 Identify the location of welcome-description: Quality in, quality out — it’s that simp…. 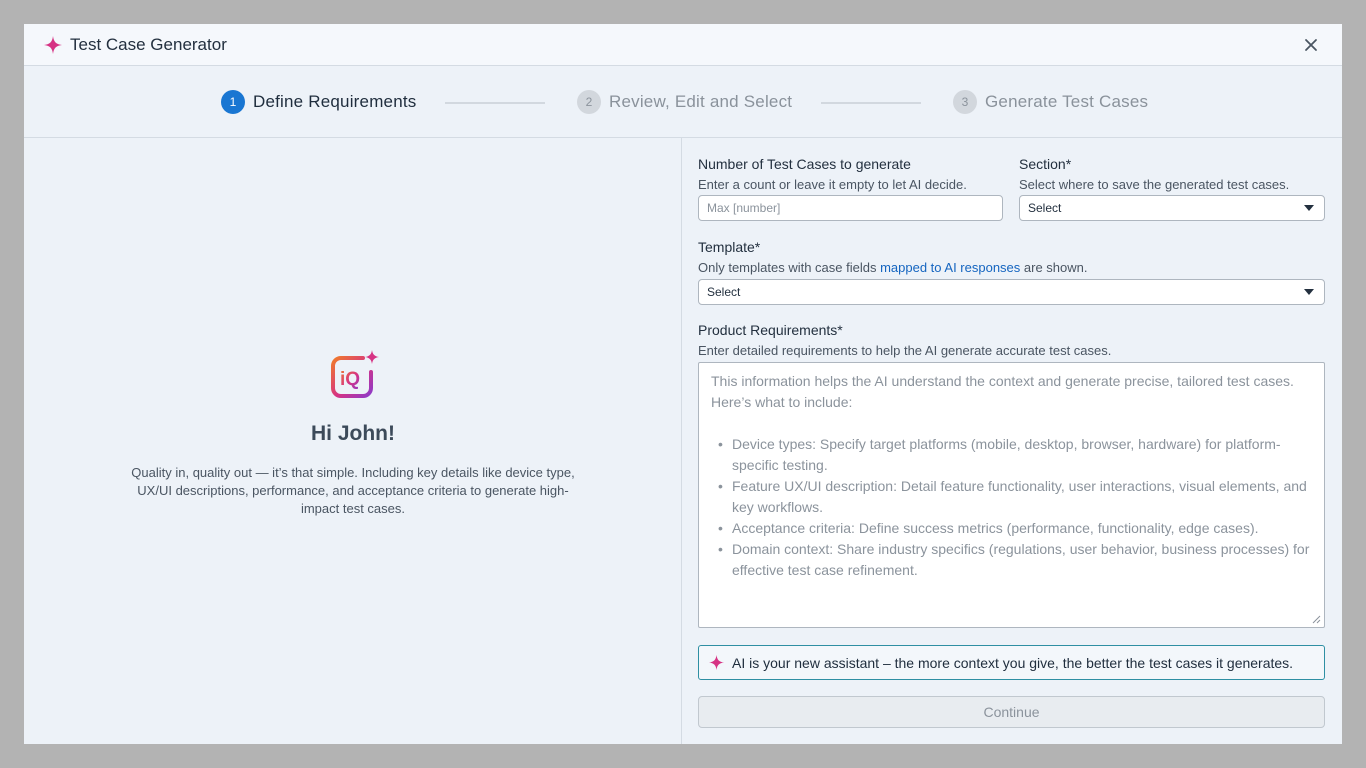
(353, 490).